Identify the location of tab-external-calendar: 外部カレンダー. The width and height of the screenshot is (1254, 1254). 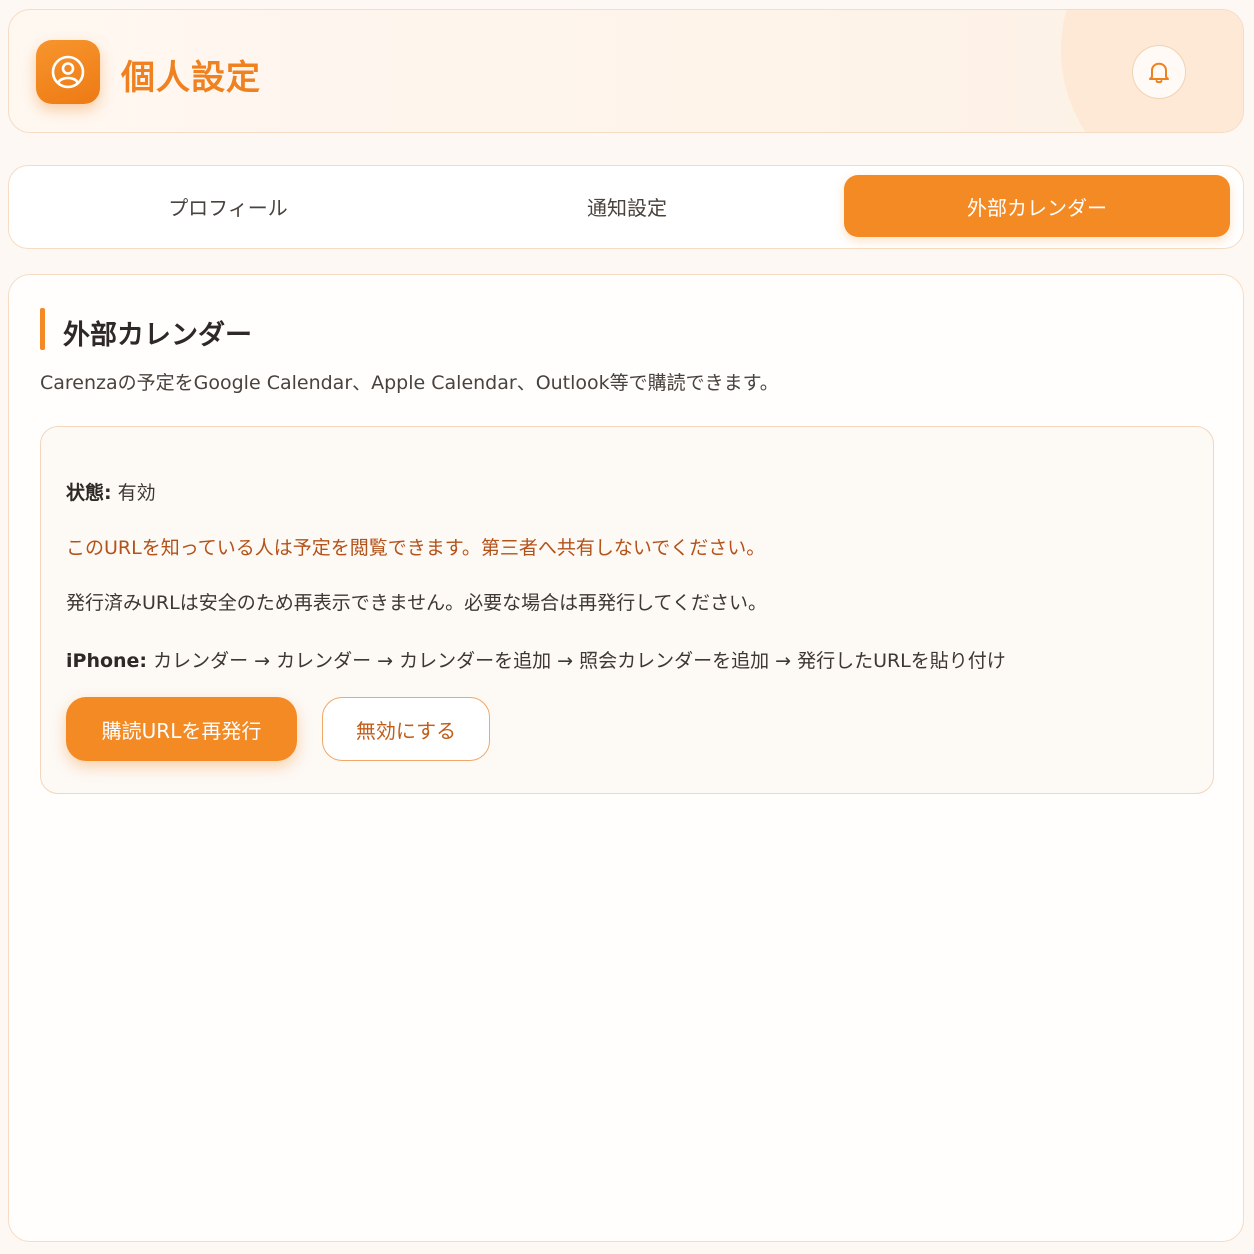
(1037, 206).